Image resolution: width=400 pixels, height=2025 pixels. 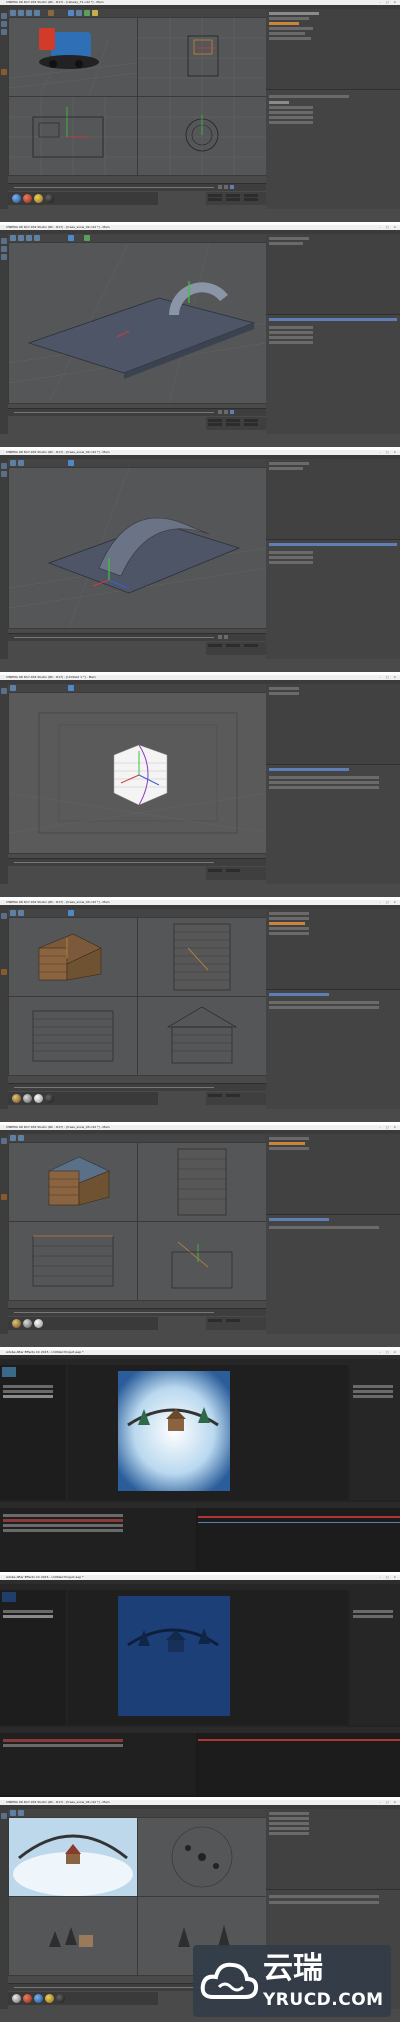 I want to click on timeline-panel, so click(x=200, y=1762).